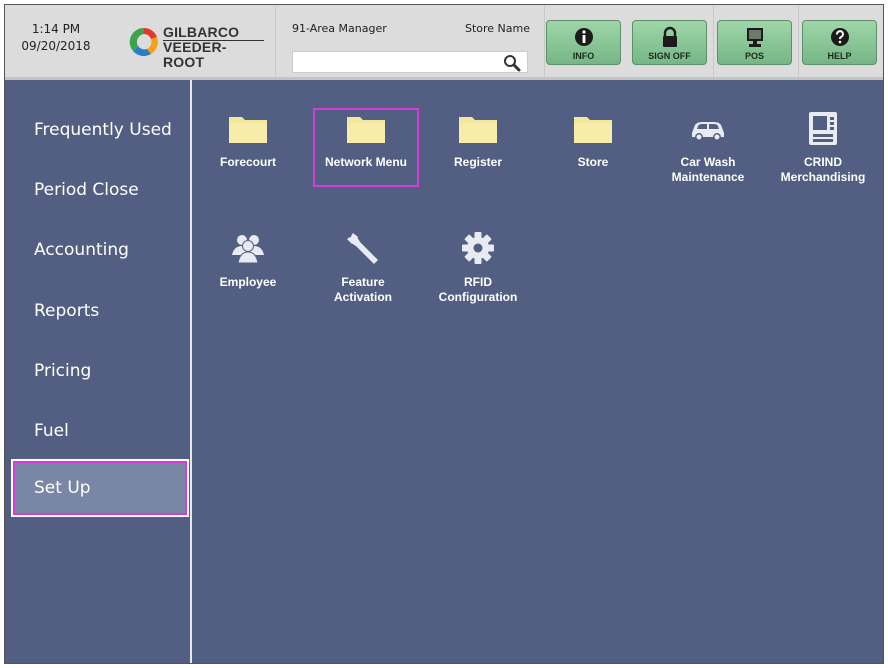 Image resolution: width=888 pixels, height=668 pixels. Describe the element at coordinates (583, 56) in the screenshot. I see `info-button-label: INFO` at that location.